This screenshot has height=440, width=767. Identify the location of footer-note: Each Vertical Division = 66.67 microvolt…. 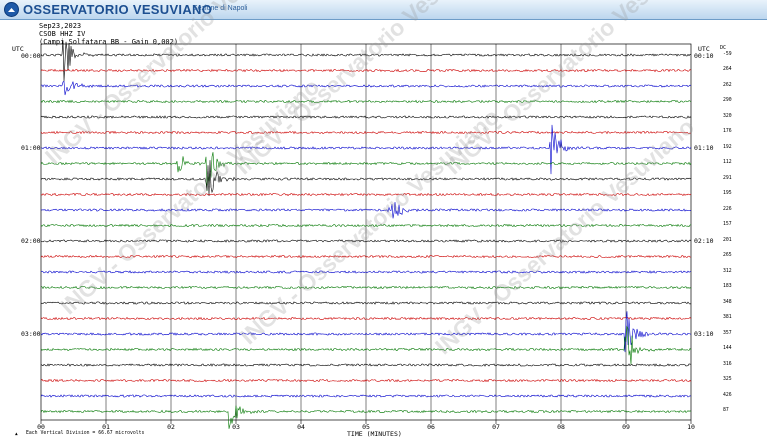
(85, 433).